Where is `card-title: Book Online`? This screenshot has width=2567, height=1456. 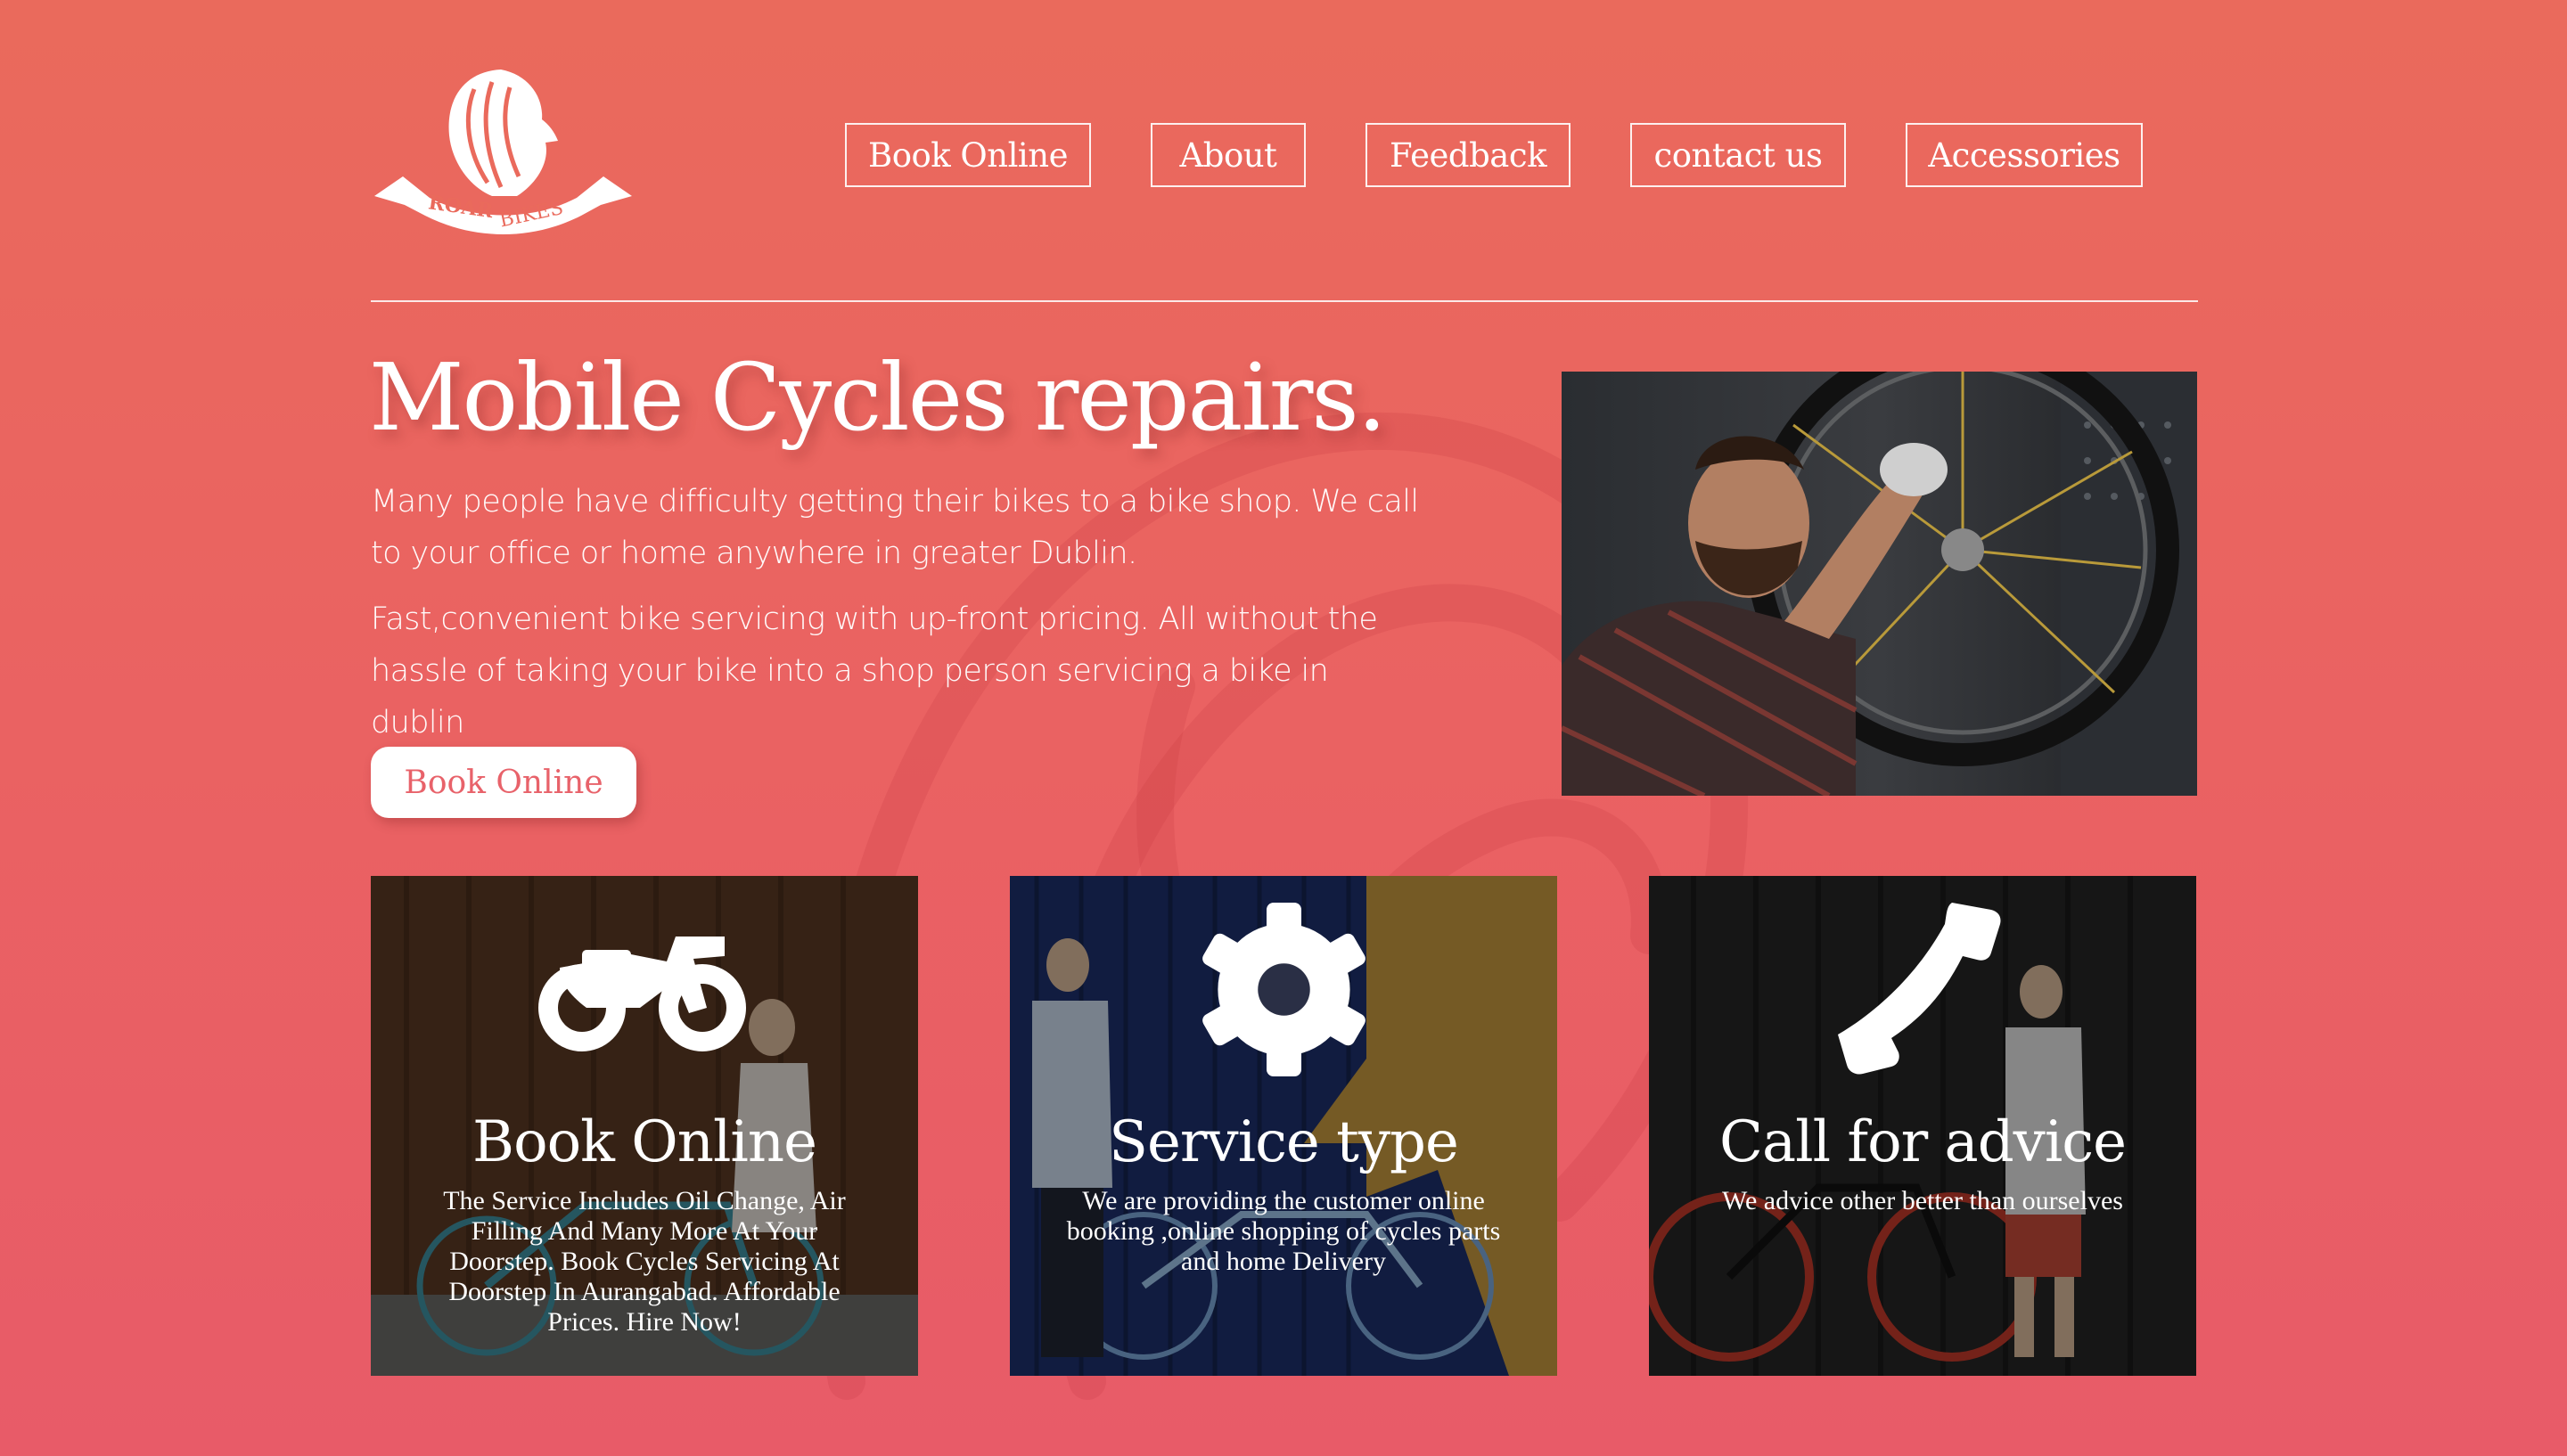
card-title: Book Online is located at coordinates (644, 1142).